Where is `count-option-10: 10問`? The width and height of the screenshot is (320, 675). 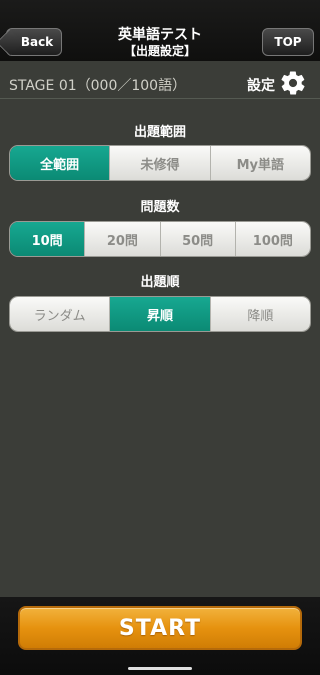
count-option-10: 10問 is located at coordinates (47, 239).